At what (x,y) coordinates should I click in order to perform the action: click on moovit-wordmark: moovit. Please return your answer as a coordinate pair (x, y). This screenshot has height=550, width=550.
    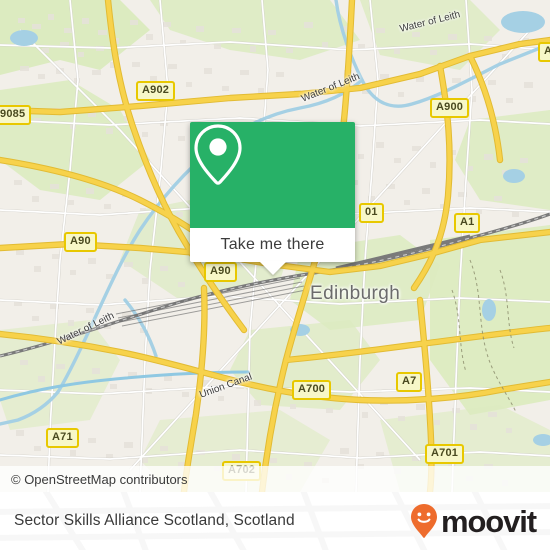
    Looking at the image, I should click on (488, 521).